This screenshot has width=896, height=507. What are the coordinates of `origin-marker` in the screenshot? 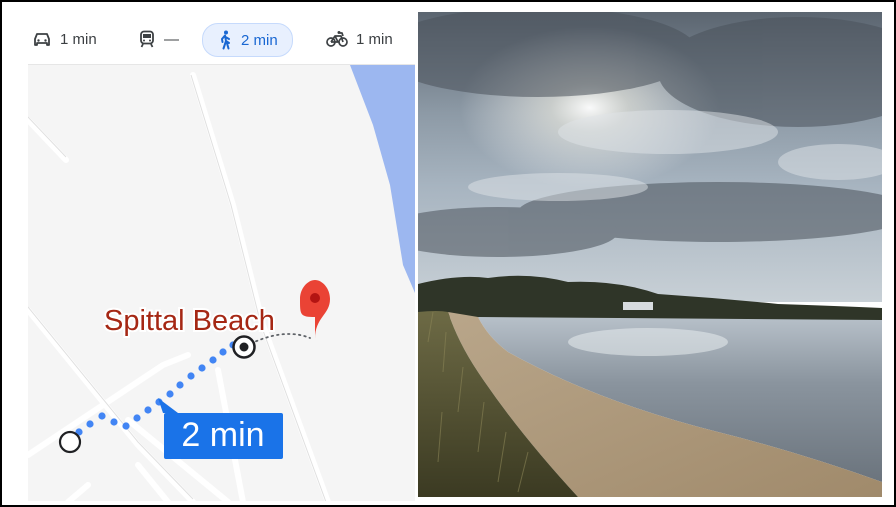 It's located at (70, 442).